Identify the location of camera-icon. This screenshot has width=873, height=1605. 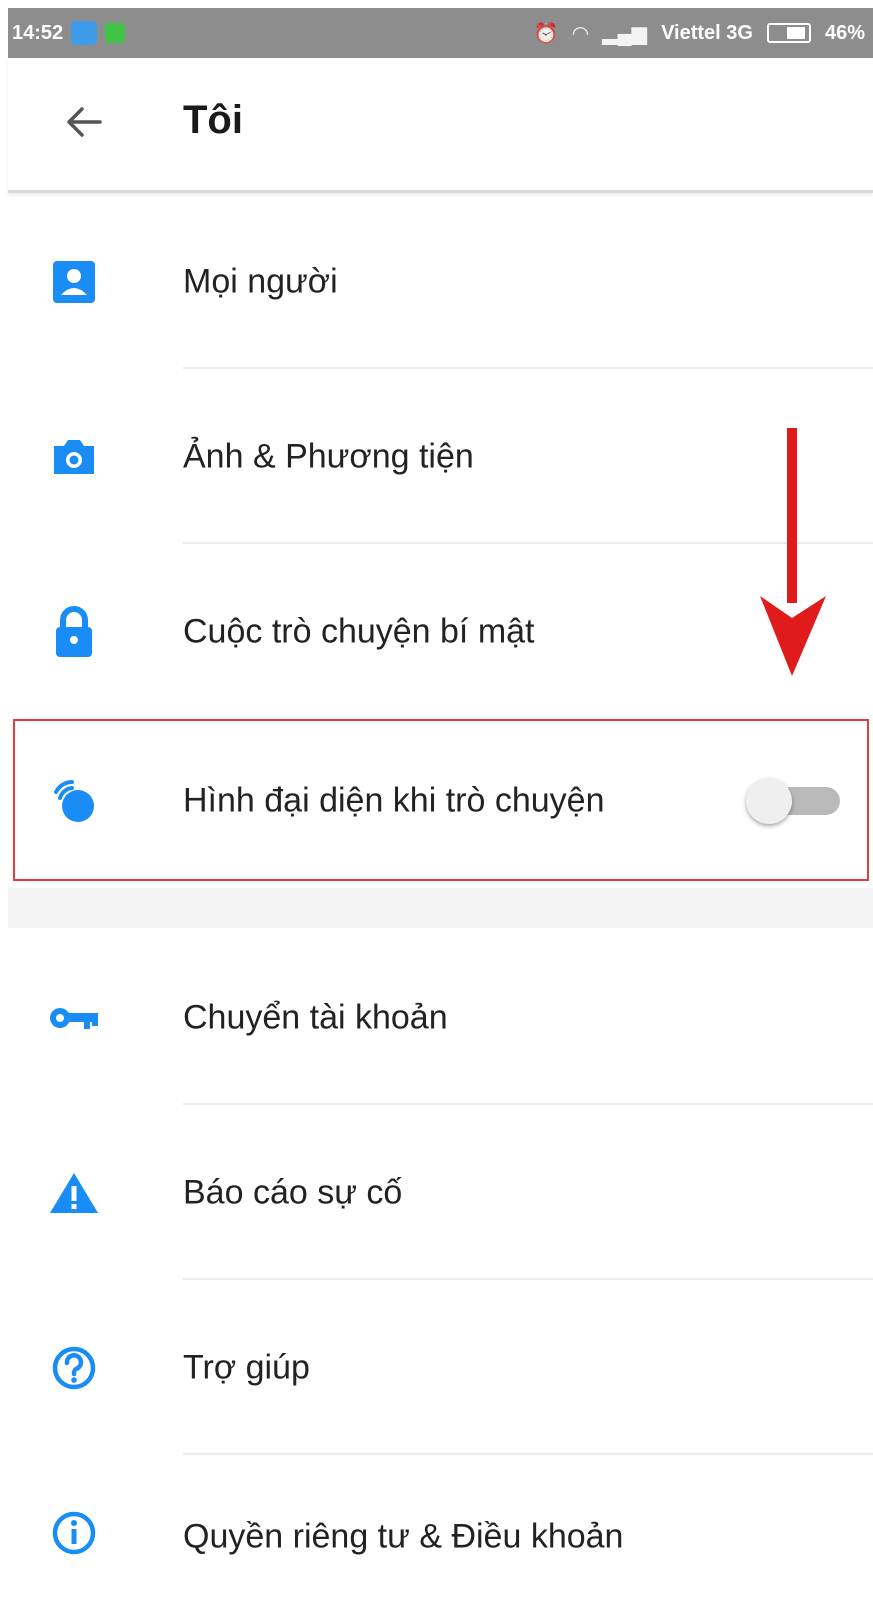
(74, 457).